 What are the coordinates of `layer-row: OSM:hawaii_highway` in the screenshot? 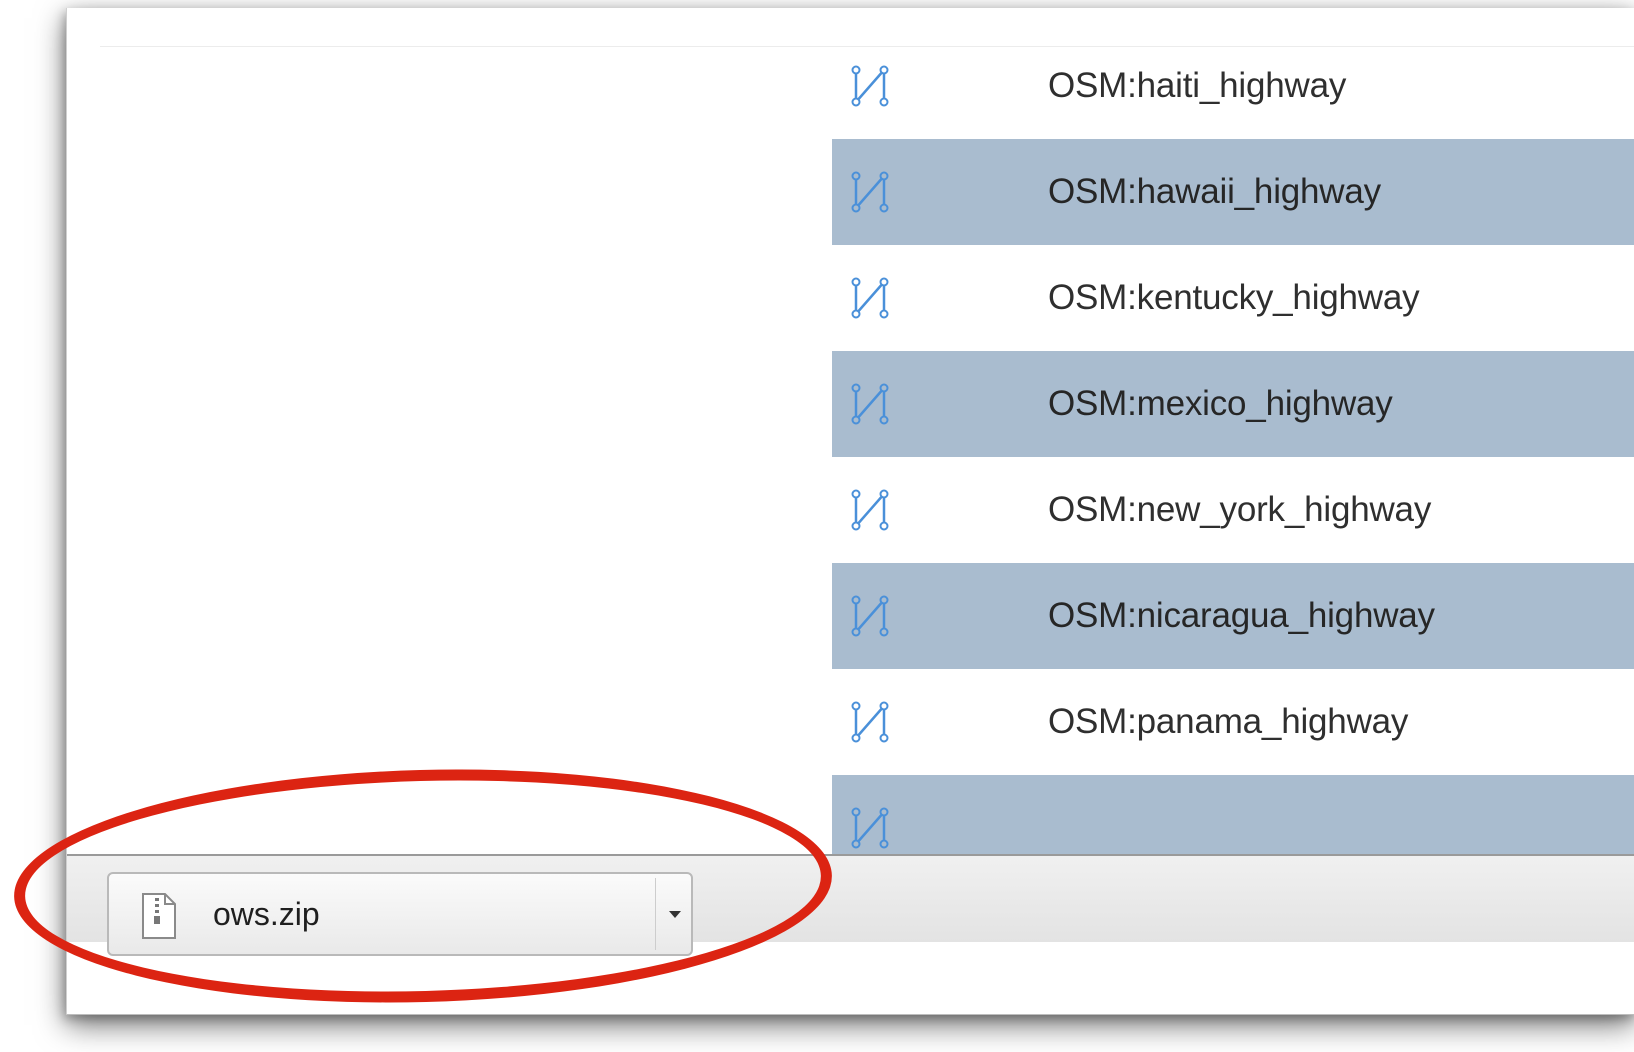 It's located at (1233, 192).